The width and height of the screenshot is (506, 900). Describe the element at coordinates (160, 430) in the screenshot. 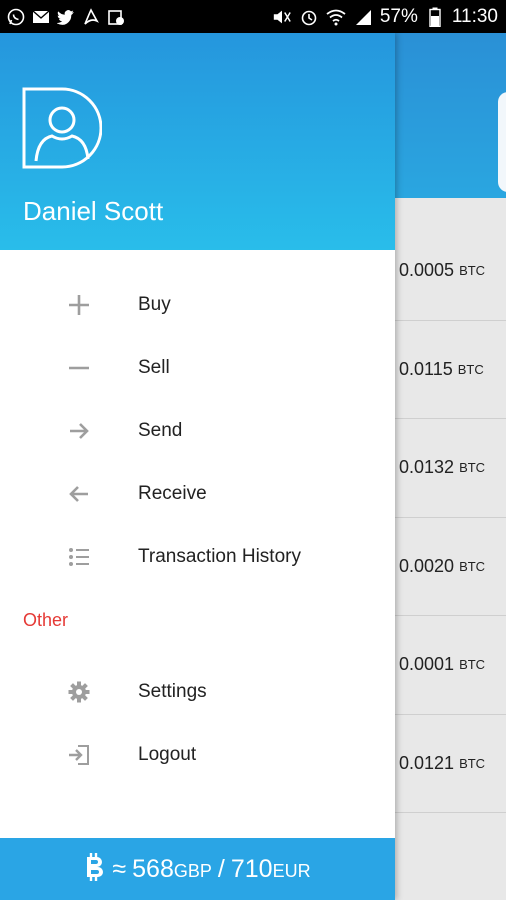

I see `menu-item-label: Send` at that location.